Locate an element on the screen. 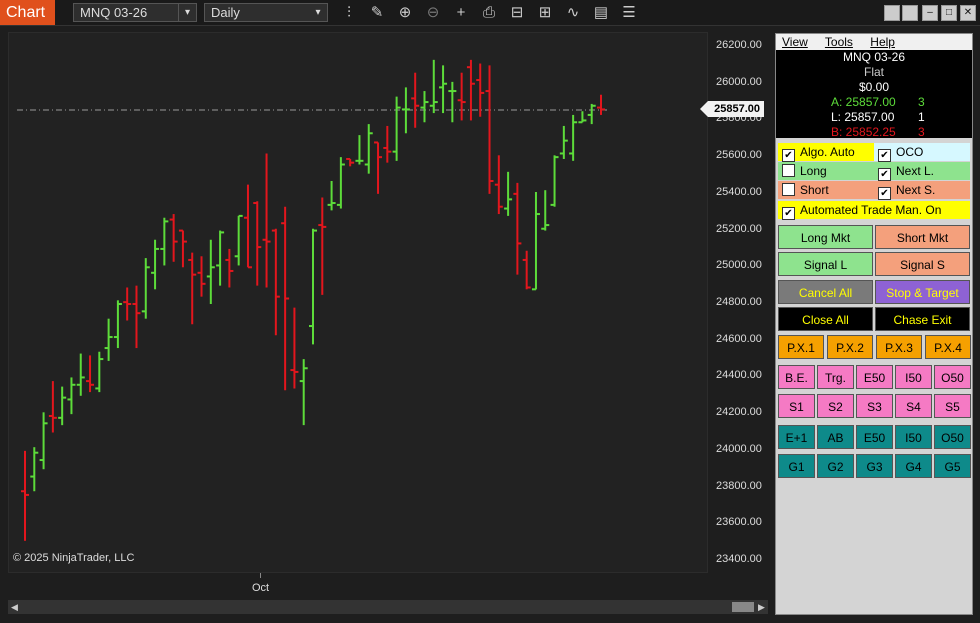  s3-button: S3 is located at coordinates (874, 406).